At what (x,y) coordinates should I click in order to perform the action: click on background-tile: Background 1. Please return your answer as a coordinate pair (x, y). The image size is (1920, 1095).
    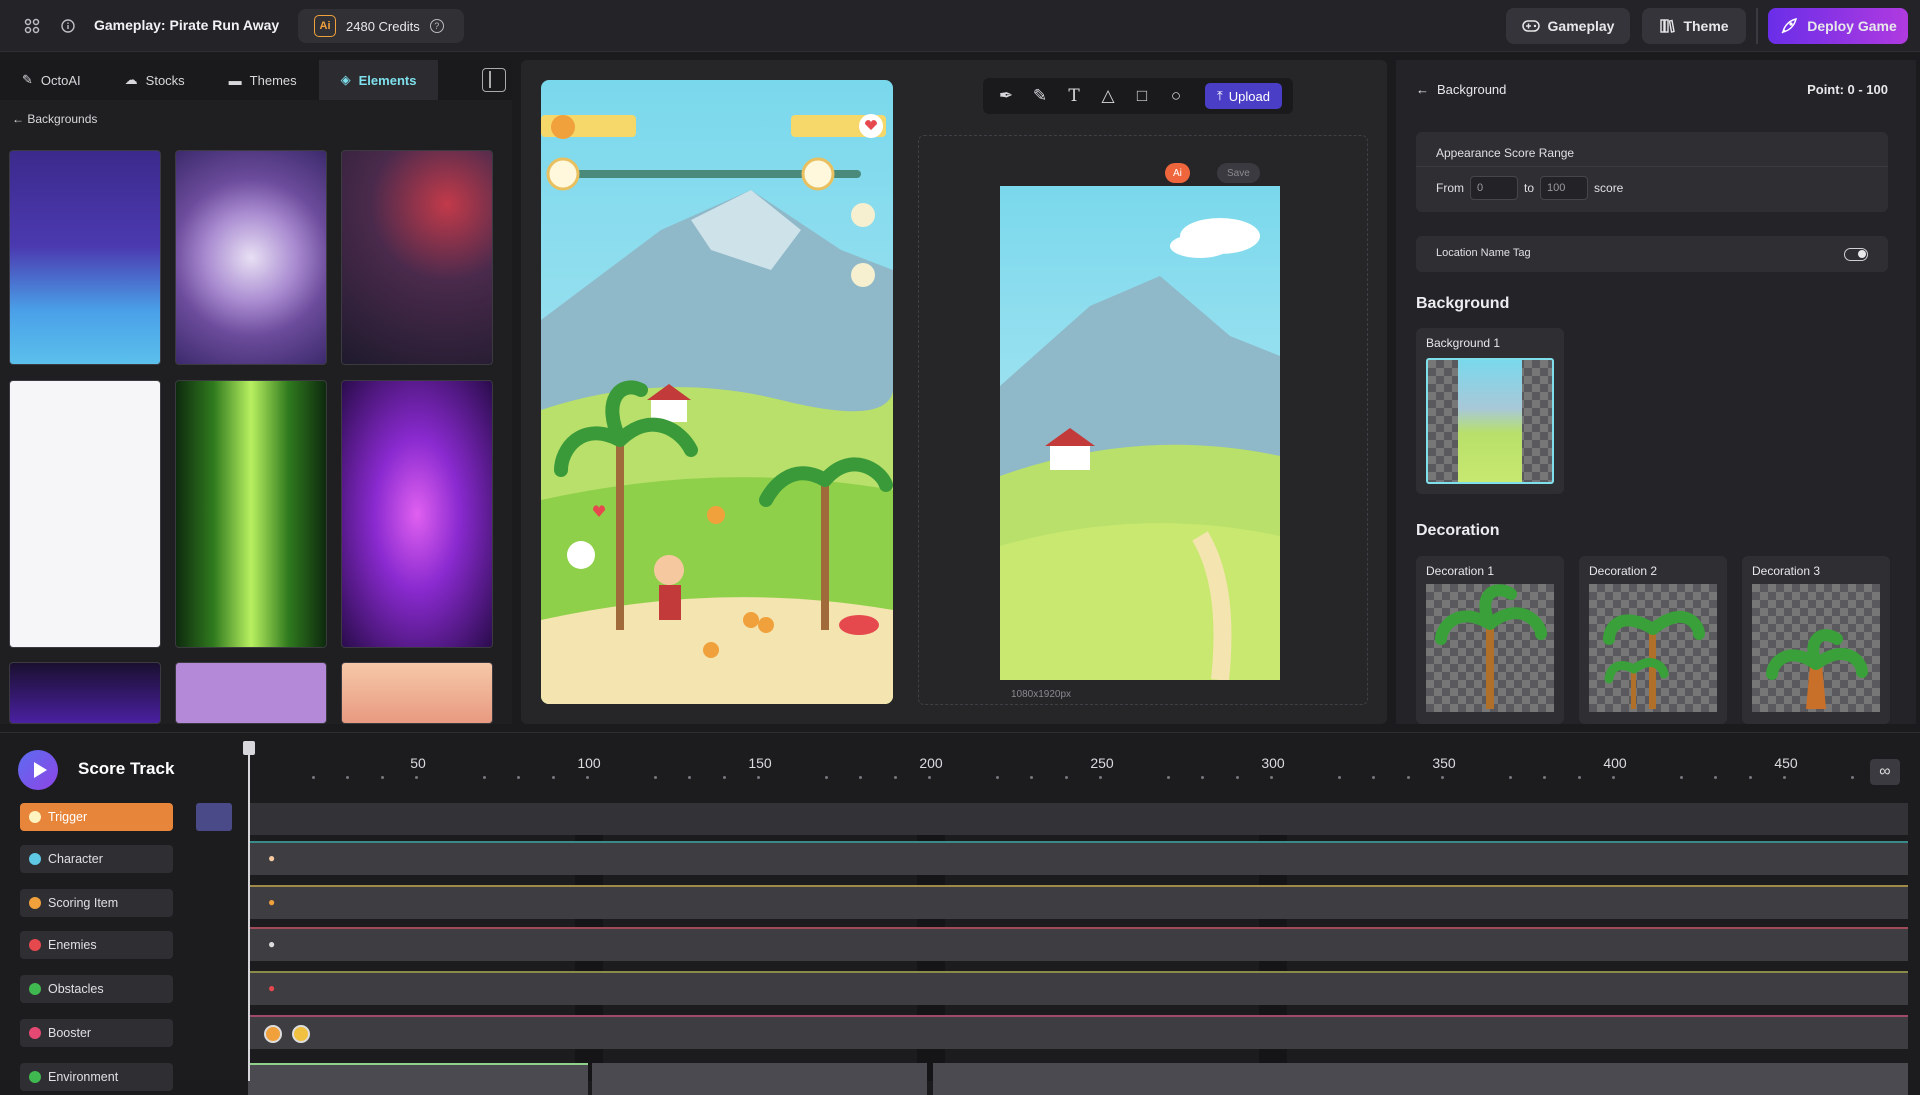
    Looking at the image, I should click on (1490, 411).